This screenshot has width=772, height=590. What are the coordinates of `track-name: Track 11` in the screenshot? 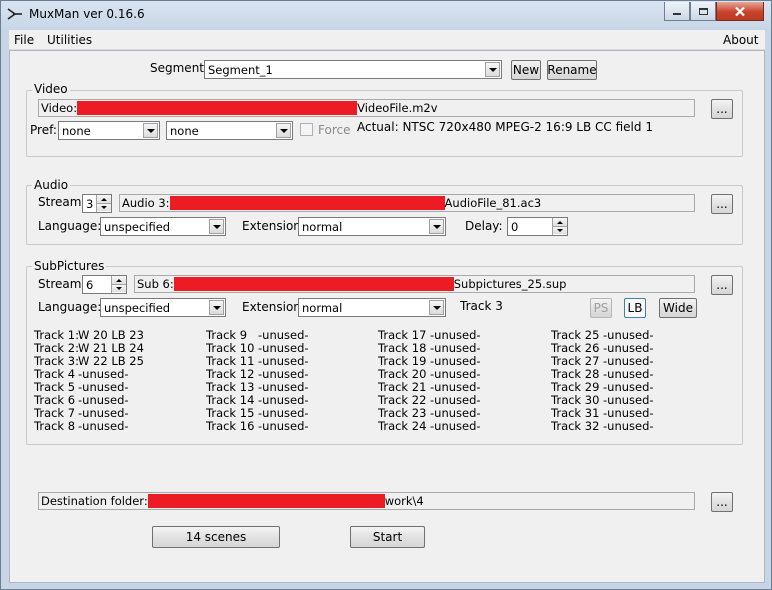 It's located at (230, 361).